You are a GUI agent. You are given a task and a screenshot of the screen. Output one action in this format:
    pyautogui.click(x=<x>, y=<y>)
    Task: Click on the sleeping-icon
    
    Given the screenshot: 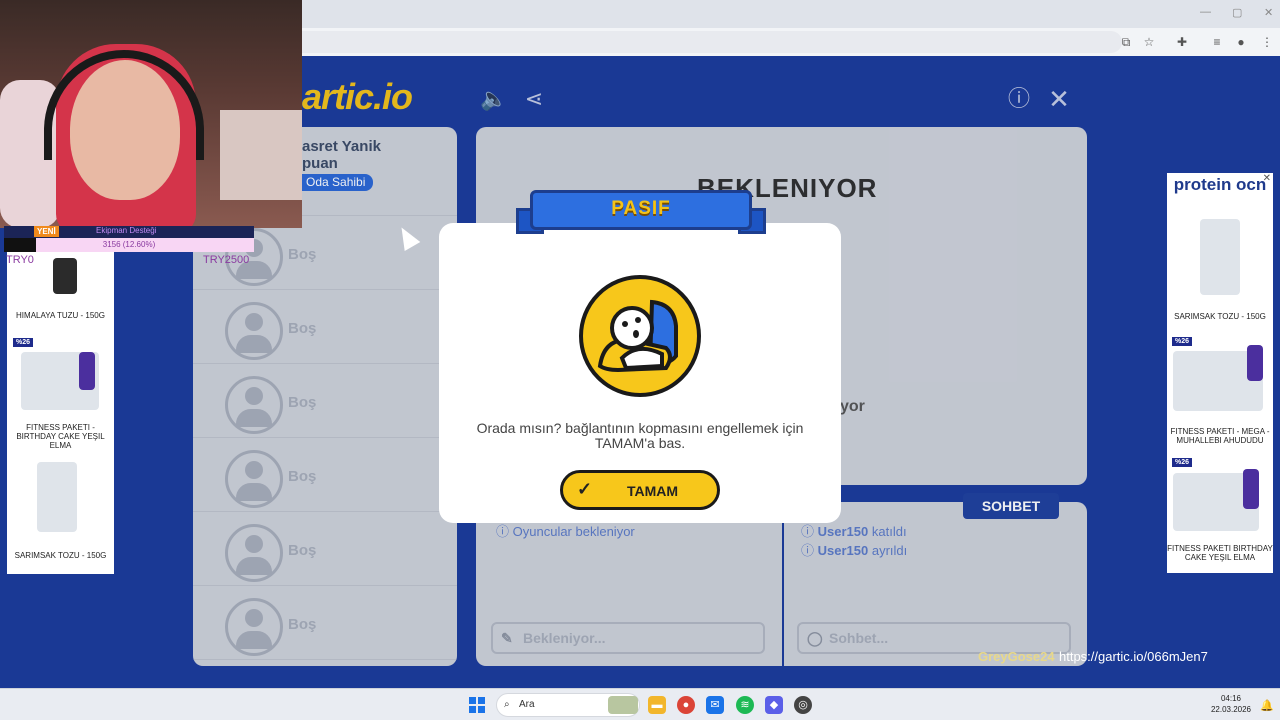 What is the action you would take?
    pyautogui.click(x=640, y=336)
    